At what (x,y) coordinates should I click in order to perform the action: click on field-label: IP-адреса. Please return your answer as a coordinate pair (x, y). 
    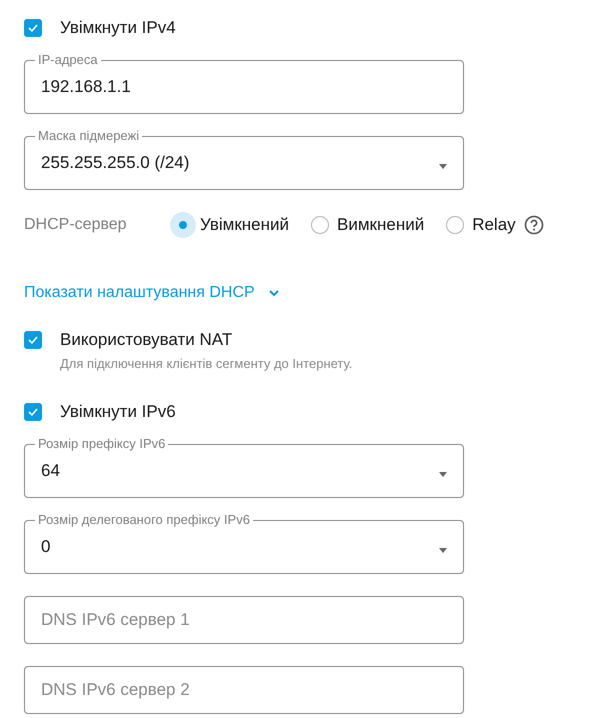
    Looking at the image, I should click on (68, 60).